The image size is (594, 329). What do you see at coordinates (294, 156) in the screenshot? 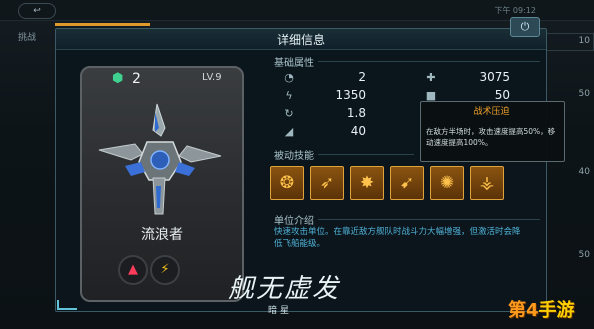
I see `skills-section-title: 被动技能` at bounding box center [294, 156].